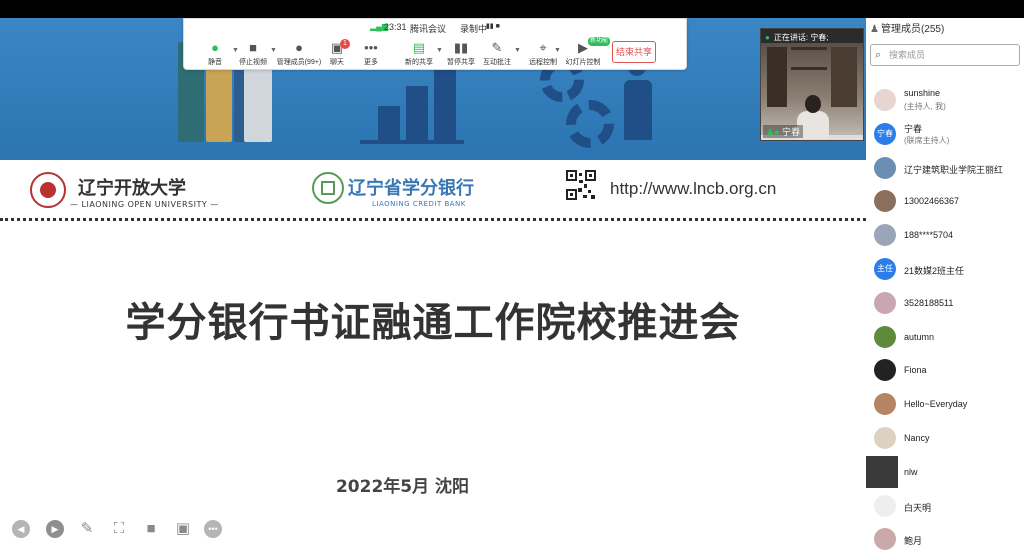 The image size is (1024, 558). I want to click on member-name: Fiona, so click(915, 370).